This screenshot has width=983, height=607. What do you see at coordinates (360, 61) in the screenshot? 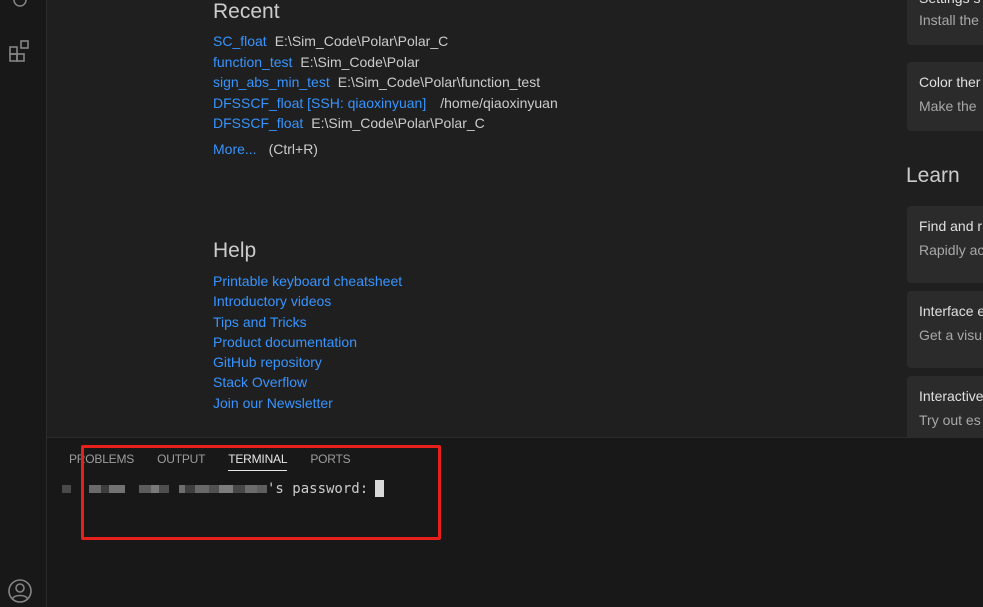
I see `recent-path: E:\Sim_Code\Polar` at bounding box center [360, 61].